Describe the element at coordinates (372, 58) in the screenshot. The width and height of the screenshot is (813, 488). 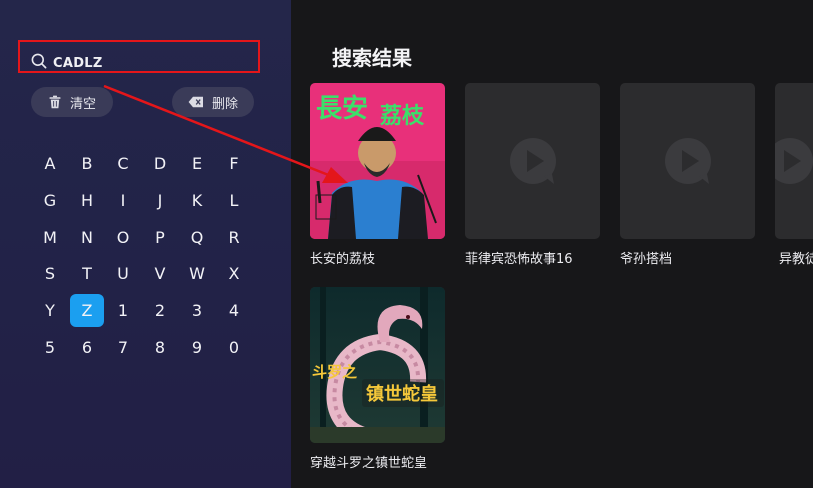
I see `results-title: 搜索结果` at that location.